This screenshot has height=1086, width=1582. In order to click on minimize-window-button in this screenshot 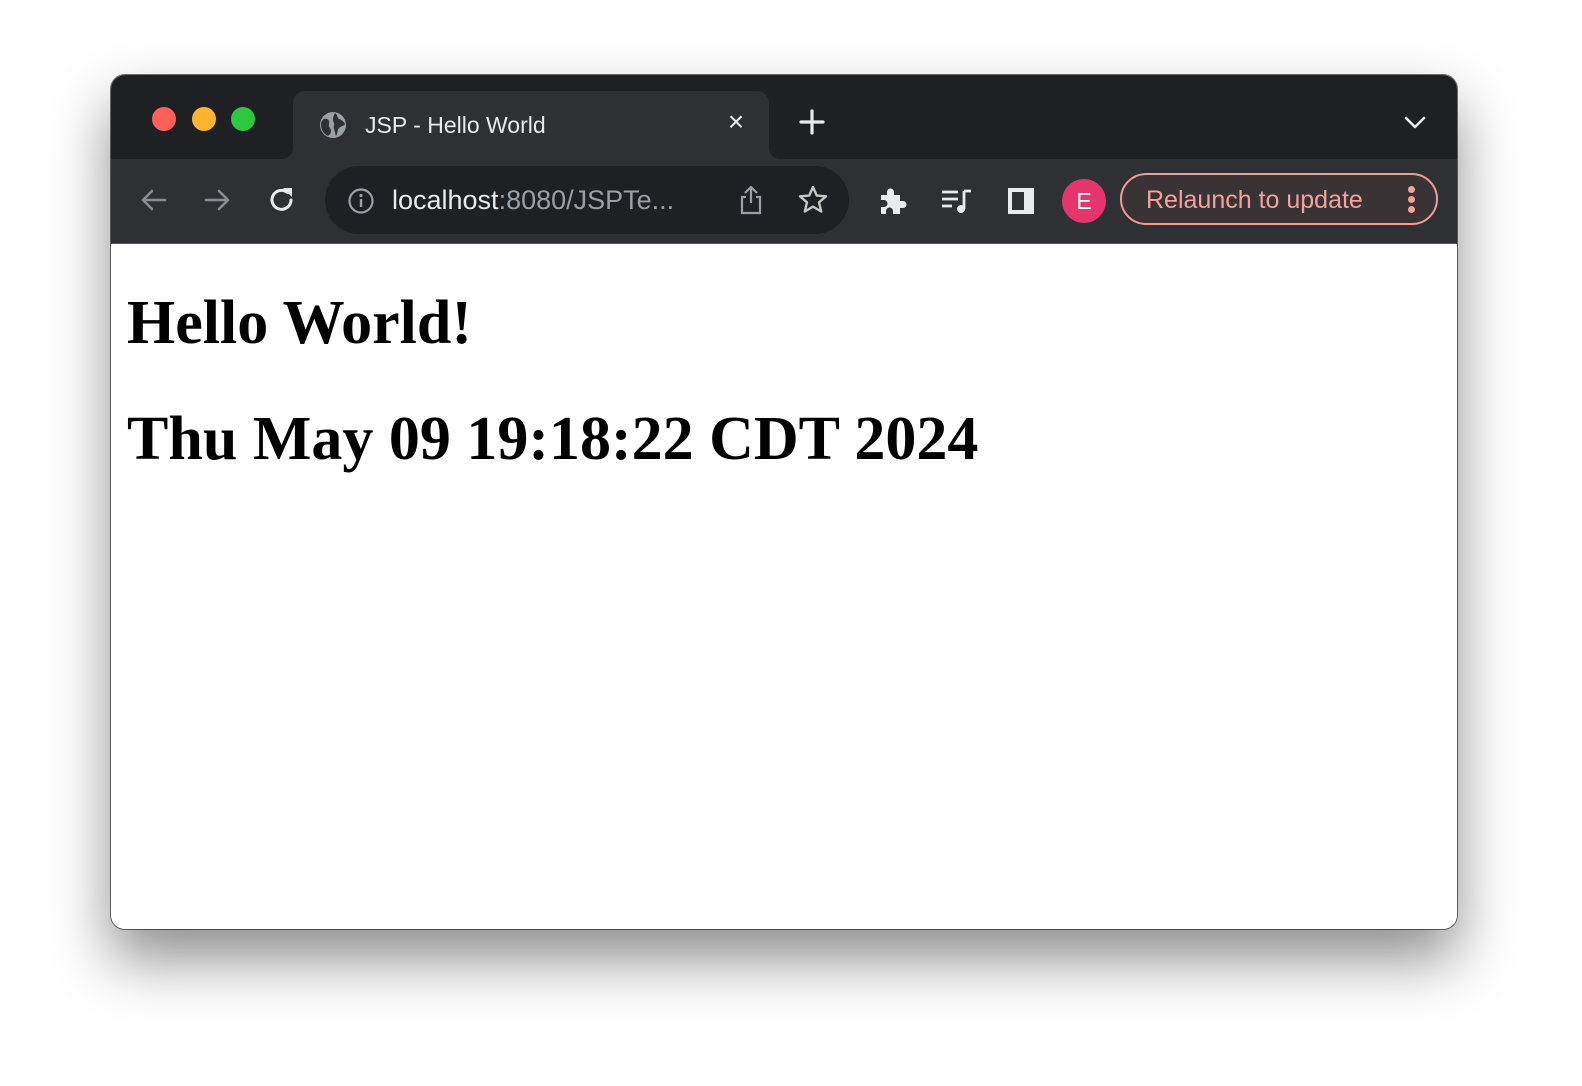, I will do `click(204, 119)`.